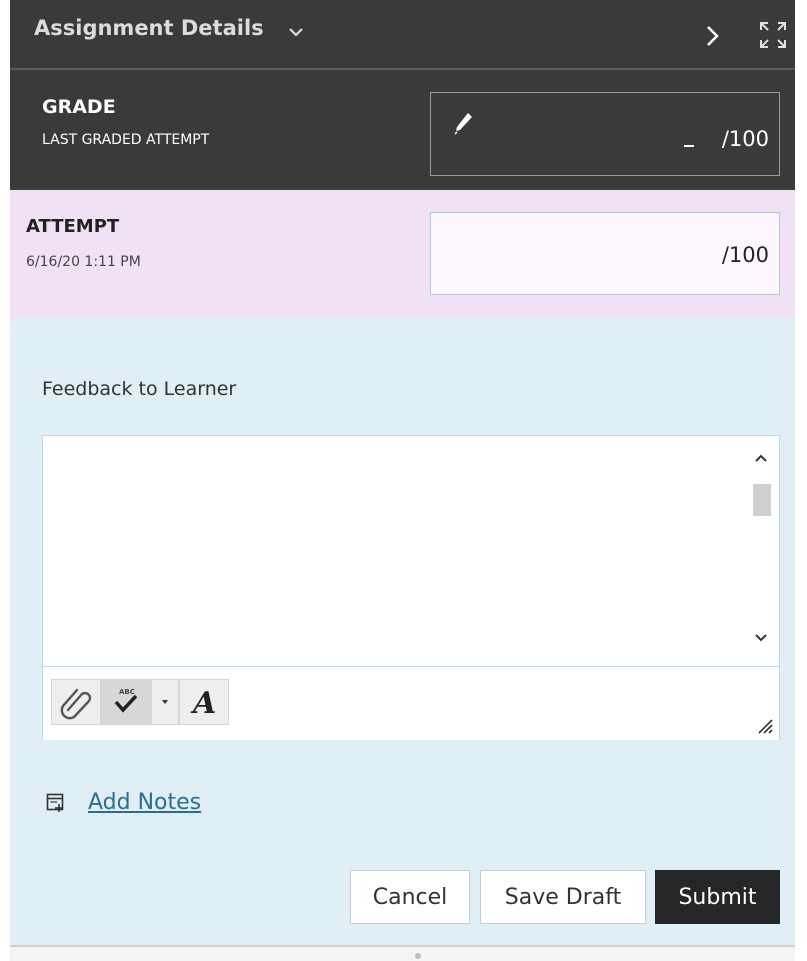 This screenshot has height=961, width=807. Describe the element at coordinates (464, 123) in the screenshot. I see `pencil-icon` at that location.